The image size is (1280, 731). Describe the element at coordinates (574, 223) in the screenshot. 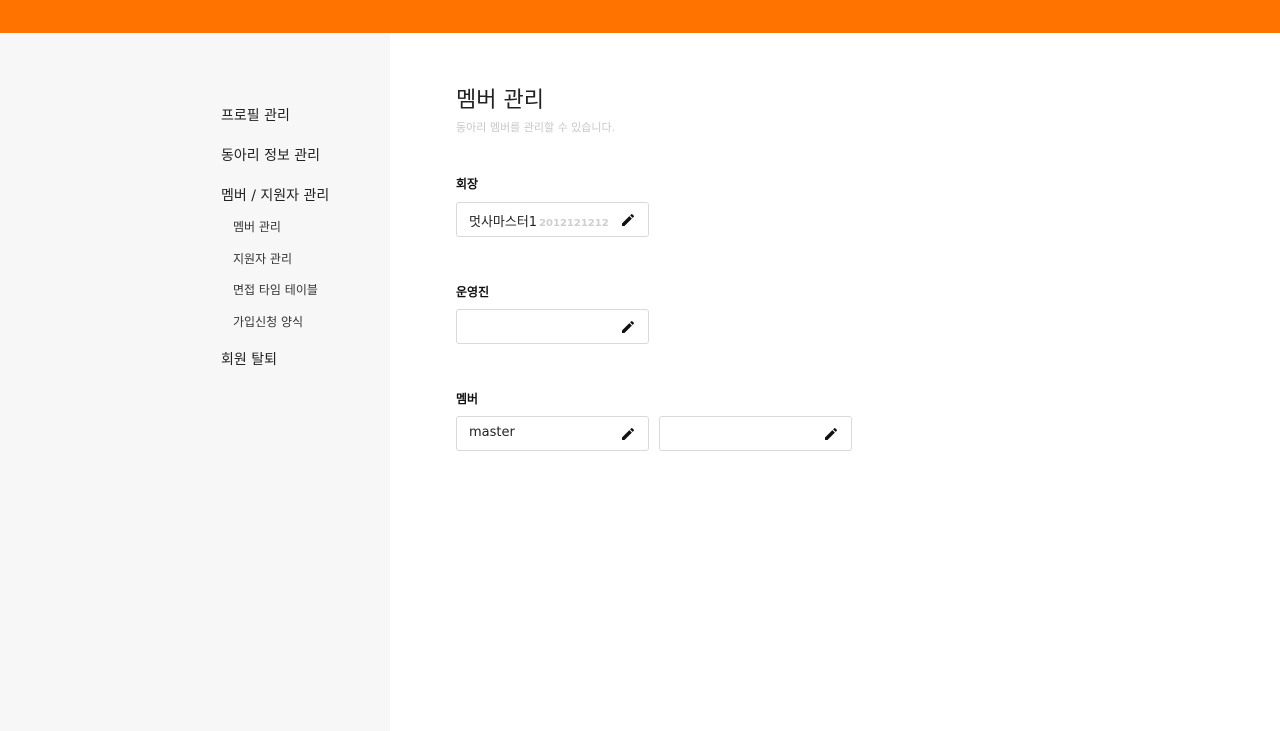

I see `president-id: 2012121212` at that location.